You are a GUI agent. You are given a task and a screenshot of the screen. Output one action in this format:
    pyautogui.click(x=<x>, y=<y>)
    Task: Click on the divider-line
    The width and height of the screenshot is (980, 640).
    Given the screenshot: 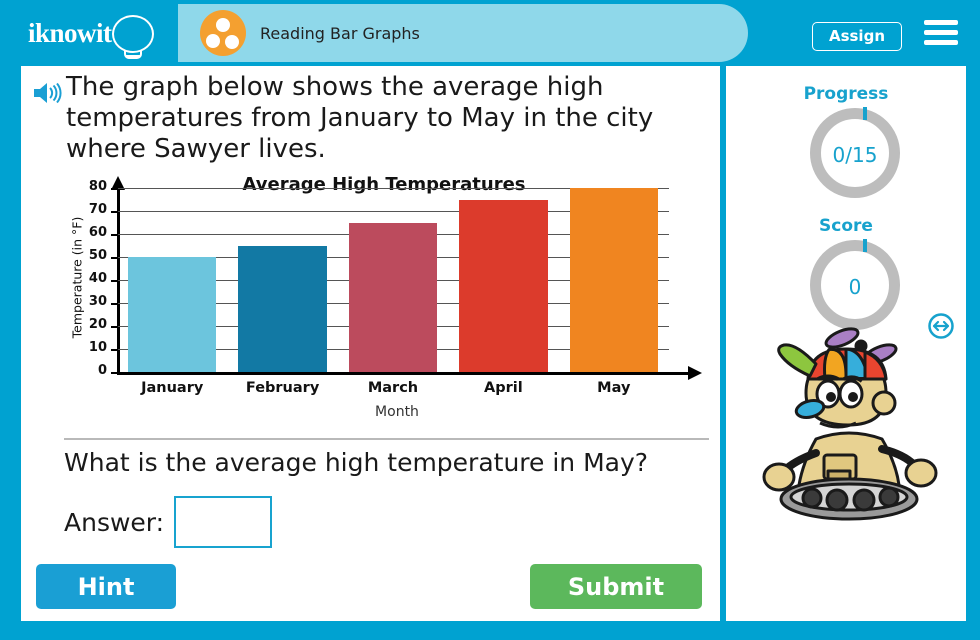 What is the action you would take?
    pyautogui.click(x=386, y=439)
    